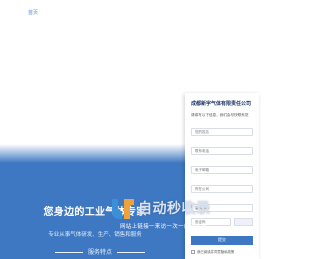 Image resolution: width=320 pixels, height=259 pixels. I want to click on divider-right, so click(130, 252).